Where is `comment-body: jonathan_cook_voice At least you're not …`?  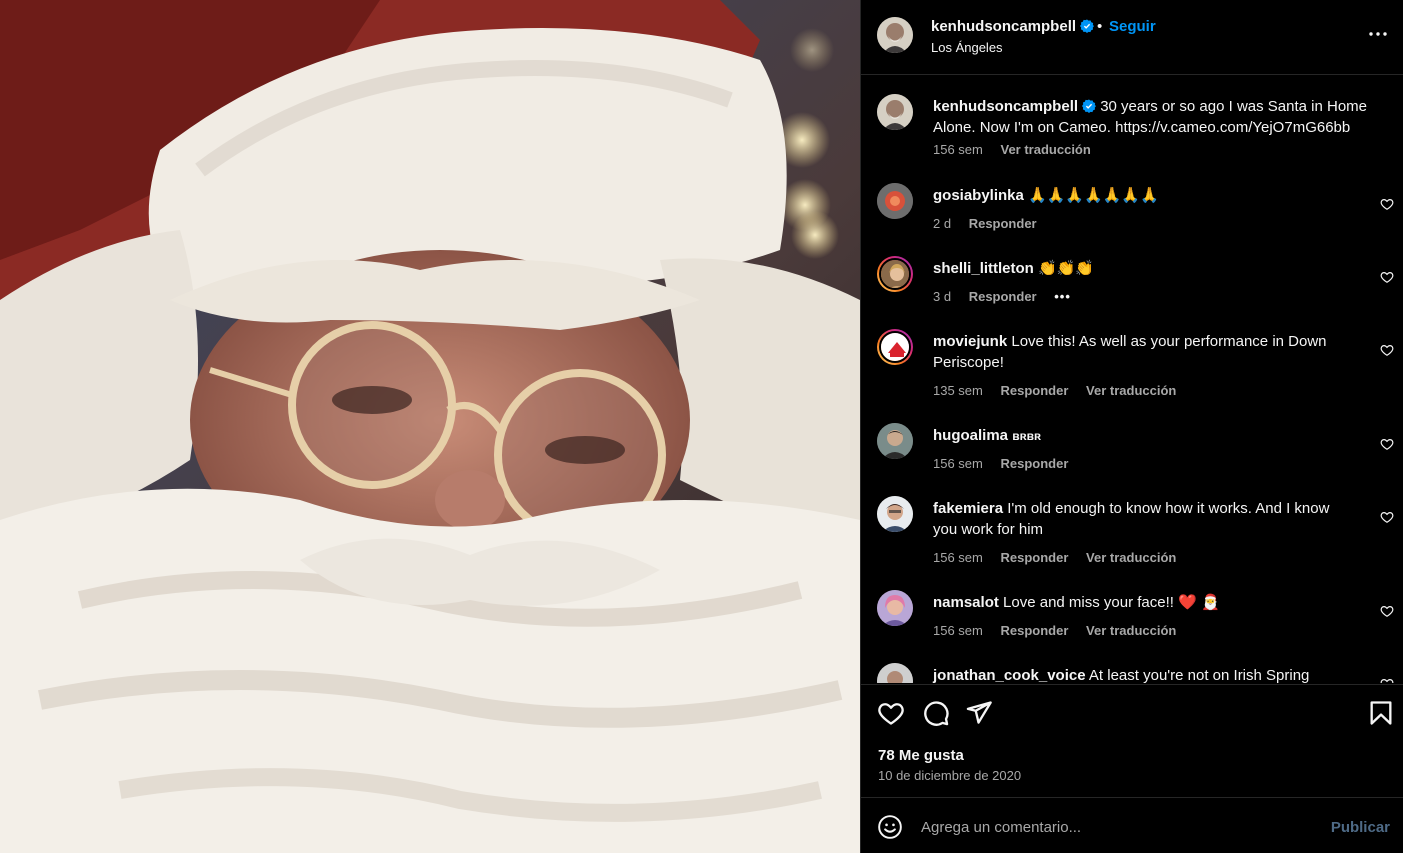 comment-body: jonathan_cook_voice At least you're not … is located at coordinates (1143, 674).